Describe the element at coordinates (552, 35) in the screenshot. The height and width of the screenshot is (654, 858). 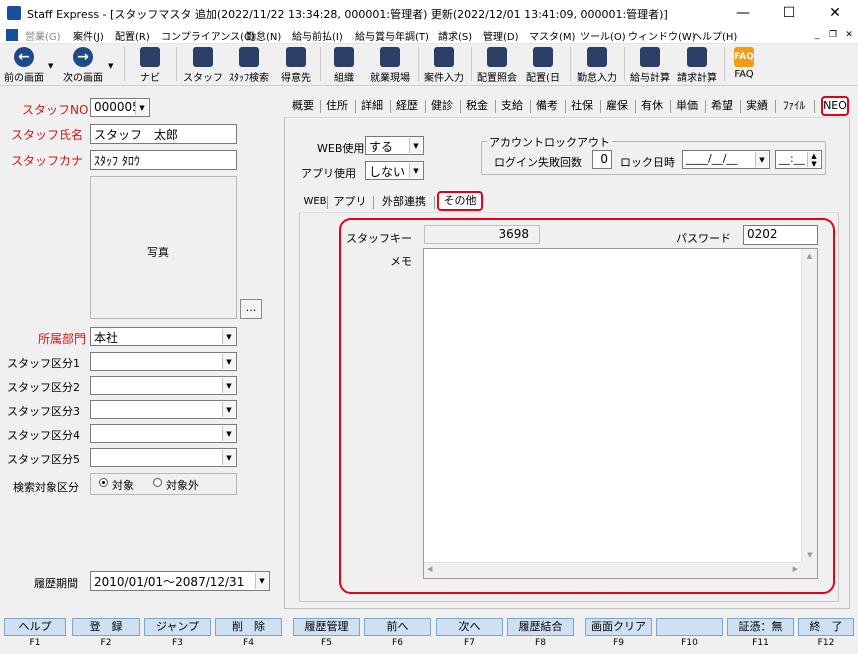
I see `menu-master: マスタ(M)` at that location.